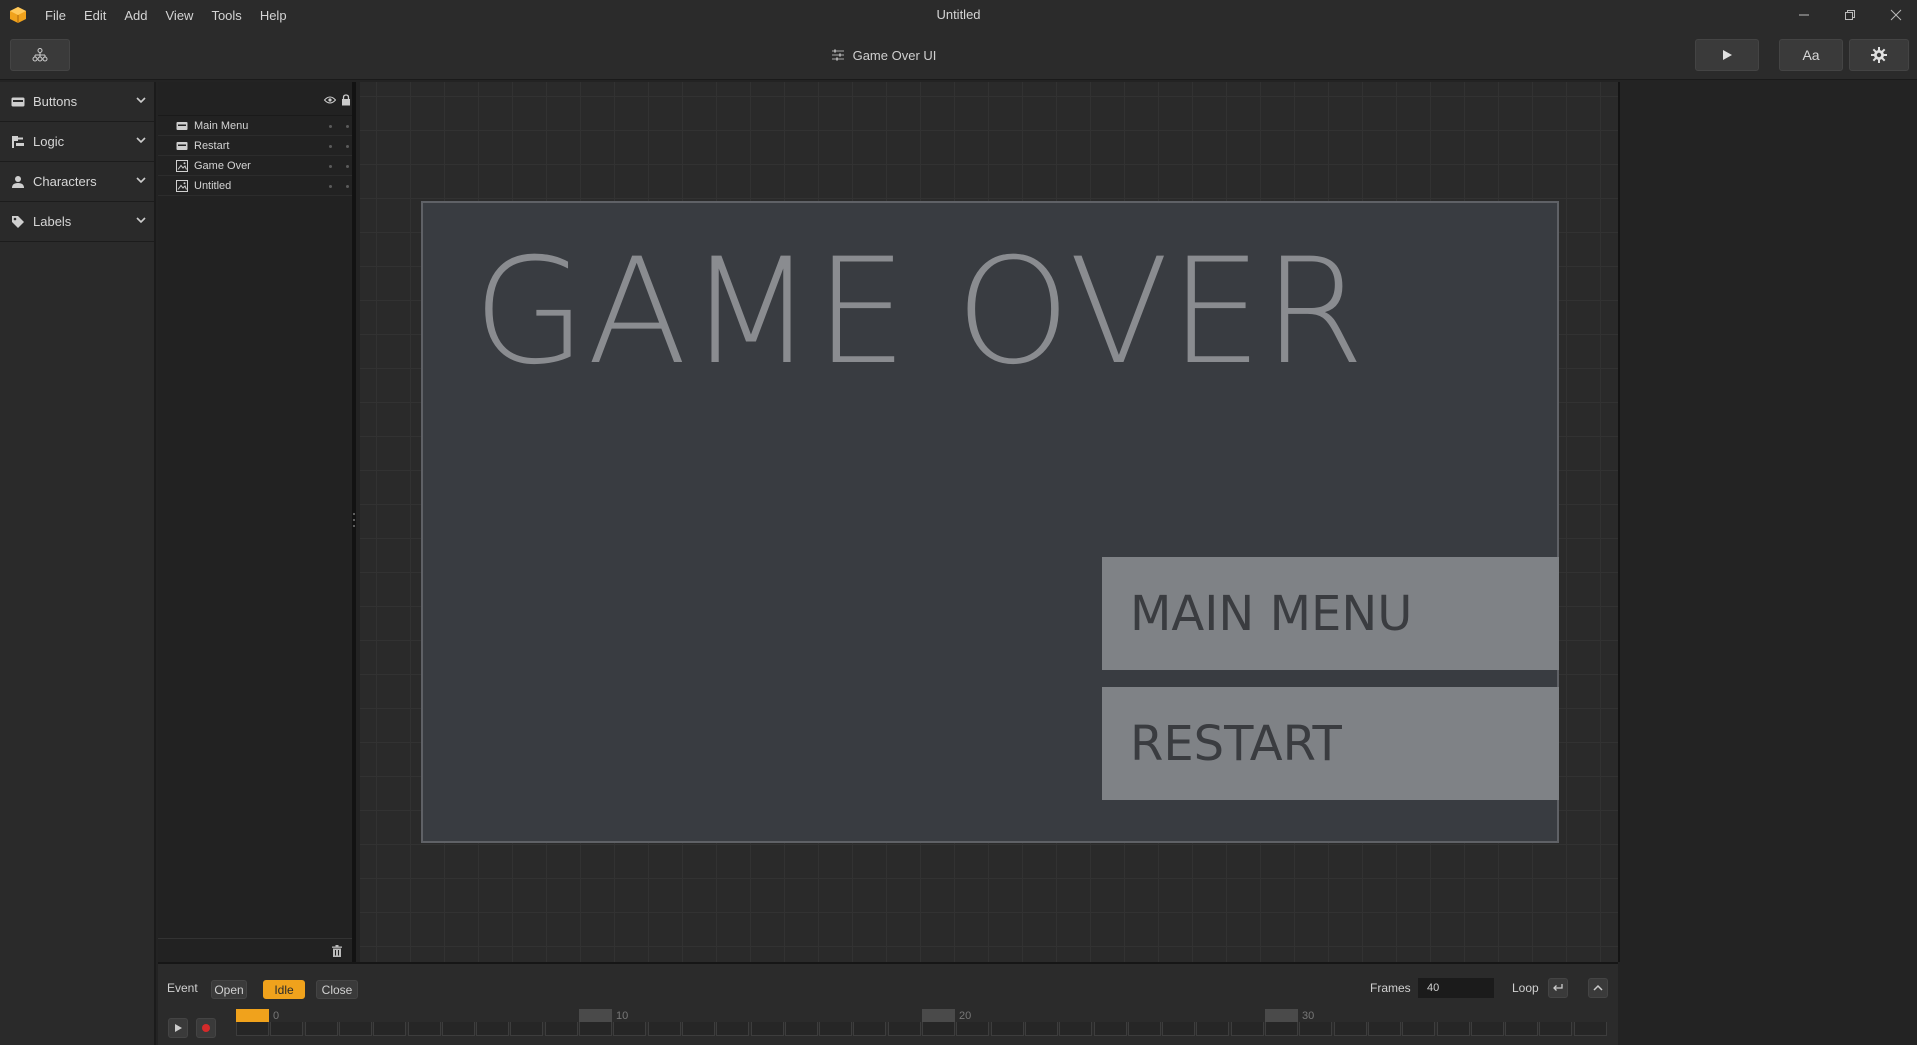 Image resolution: width=1917 pixels, height=1045 pixels. Describe the element at coordinates (1895, 15) in the screenshot. I see `close-window-button` at that location.